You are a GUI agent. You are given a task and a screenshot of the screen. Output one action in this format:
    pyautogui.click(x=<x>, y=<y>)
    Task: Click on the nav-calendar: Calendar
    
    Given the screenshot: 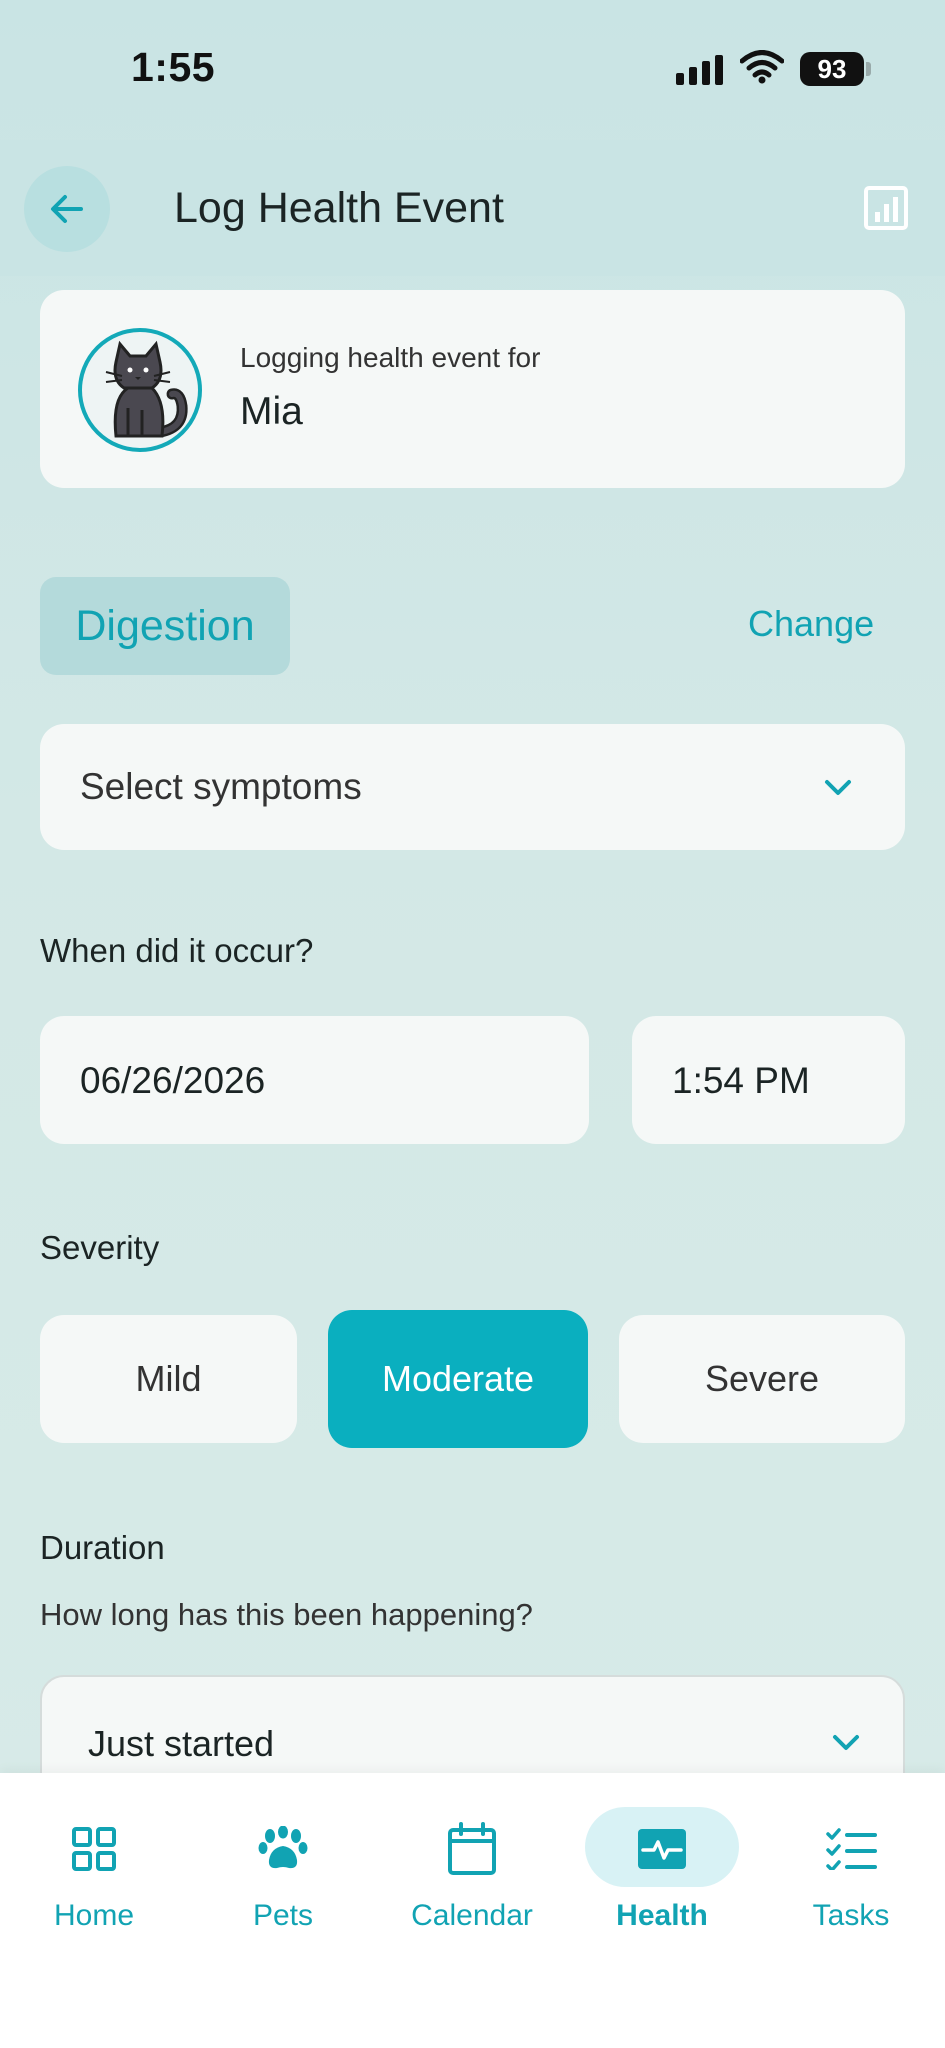 What is the action you would take?
    pyautogui.click(x=472, y=1873)
    